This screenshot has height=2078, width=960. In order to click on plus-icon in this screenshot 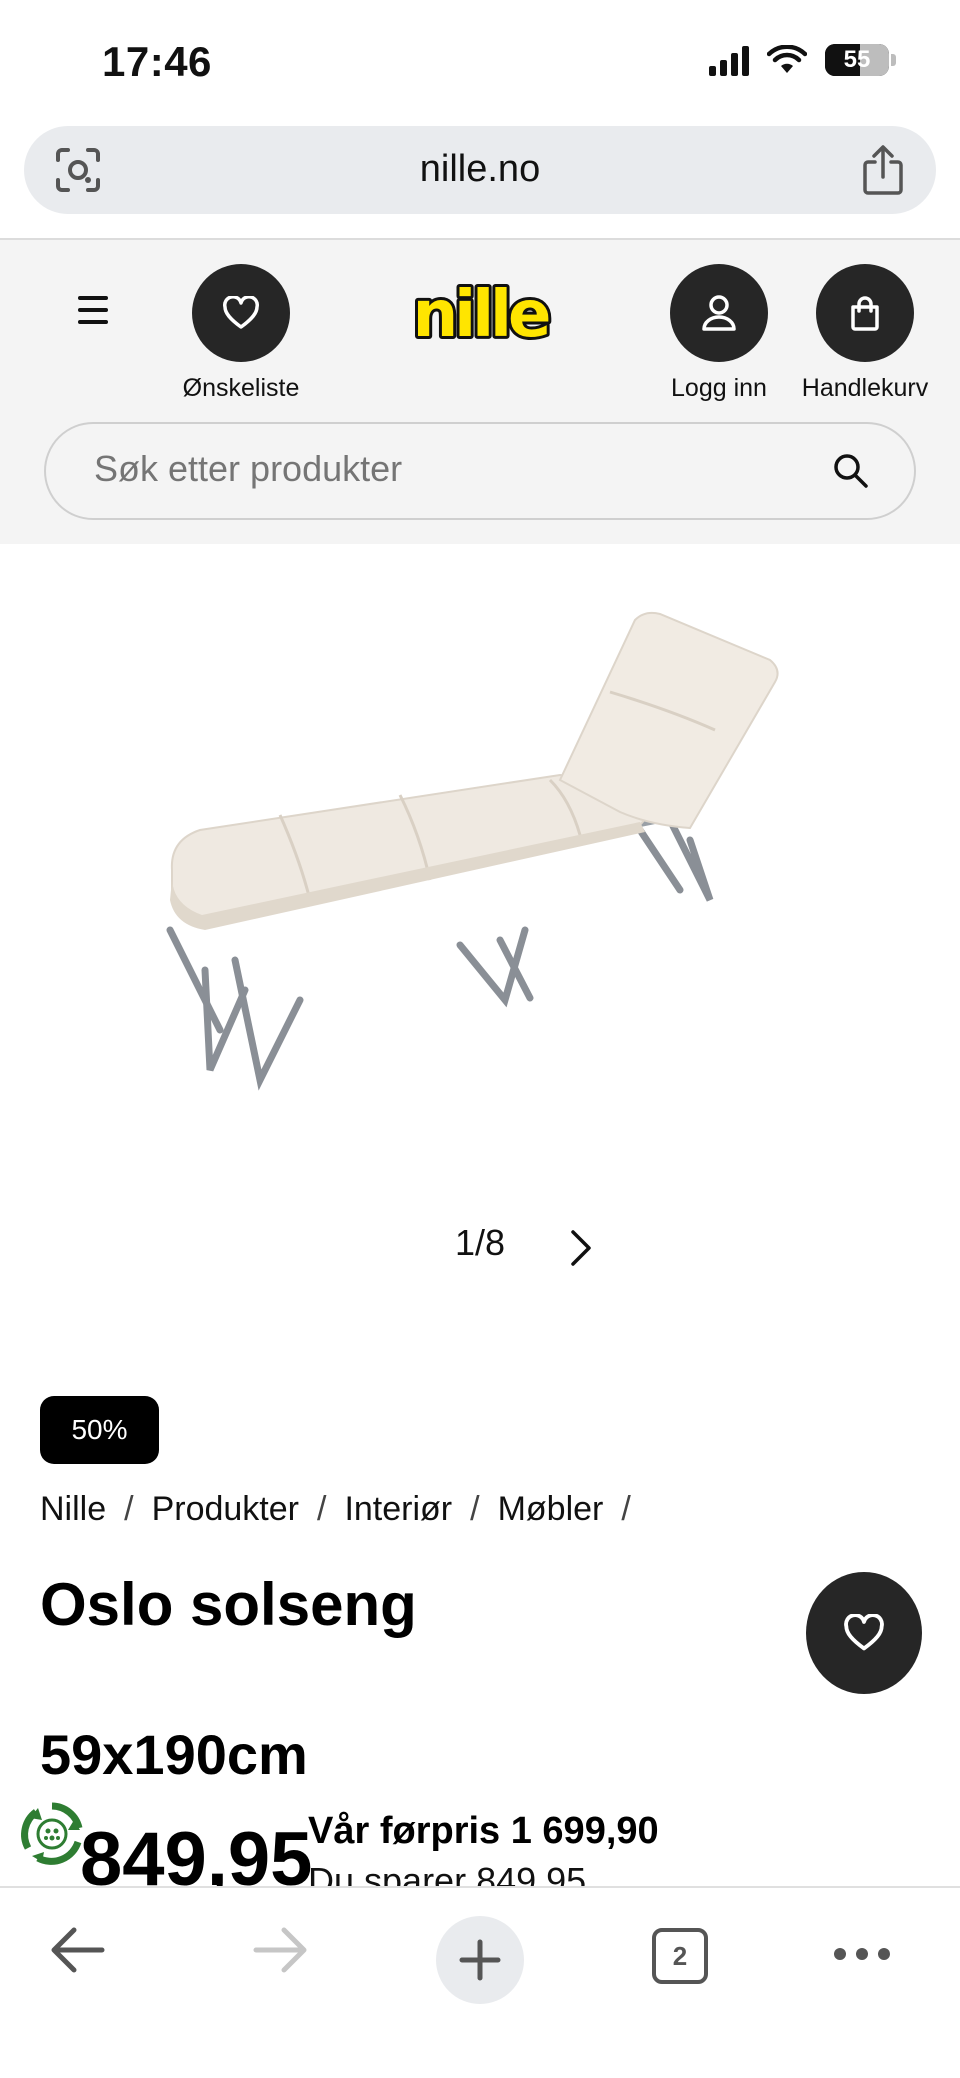, I will do `click(480, 1960)`.